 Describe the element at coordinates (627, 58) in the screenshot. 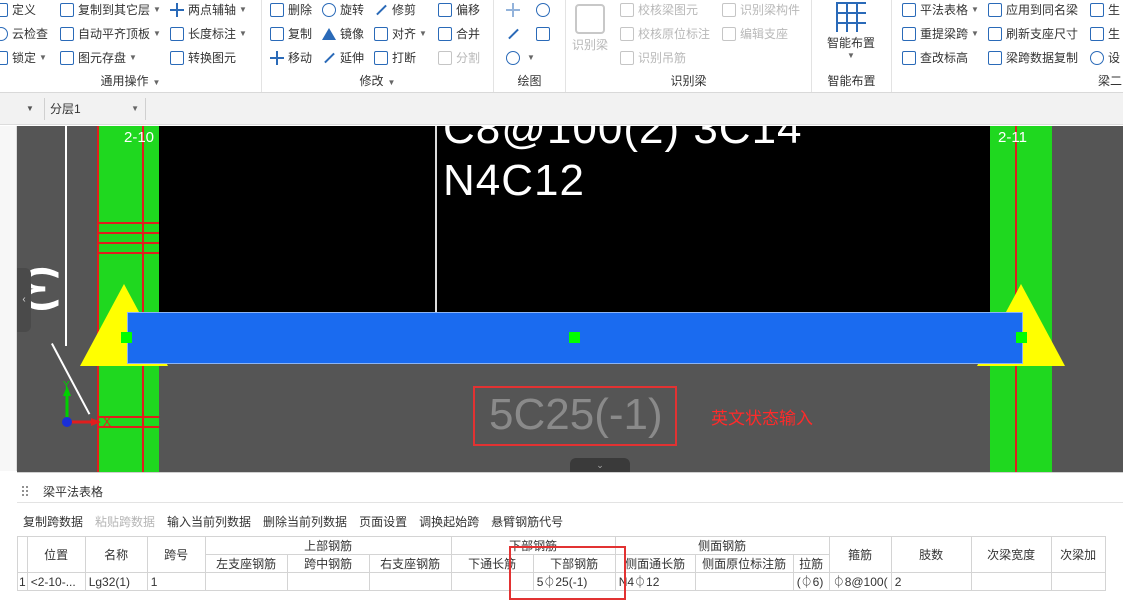

I see `hanger-icon` at that location.